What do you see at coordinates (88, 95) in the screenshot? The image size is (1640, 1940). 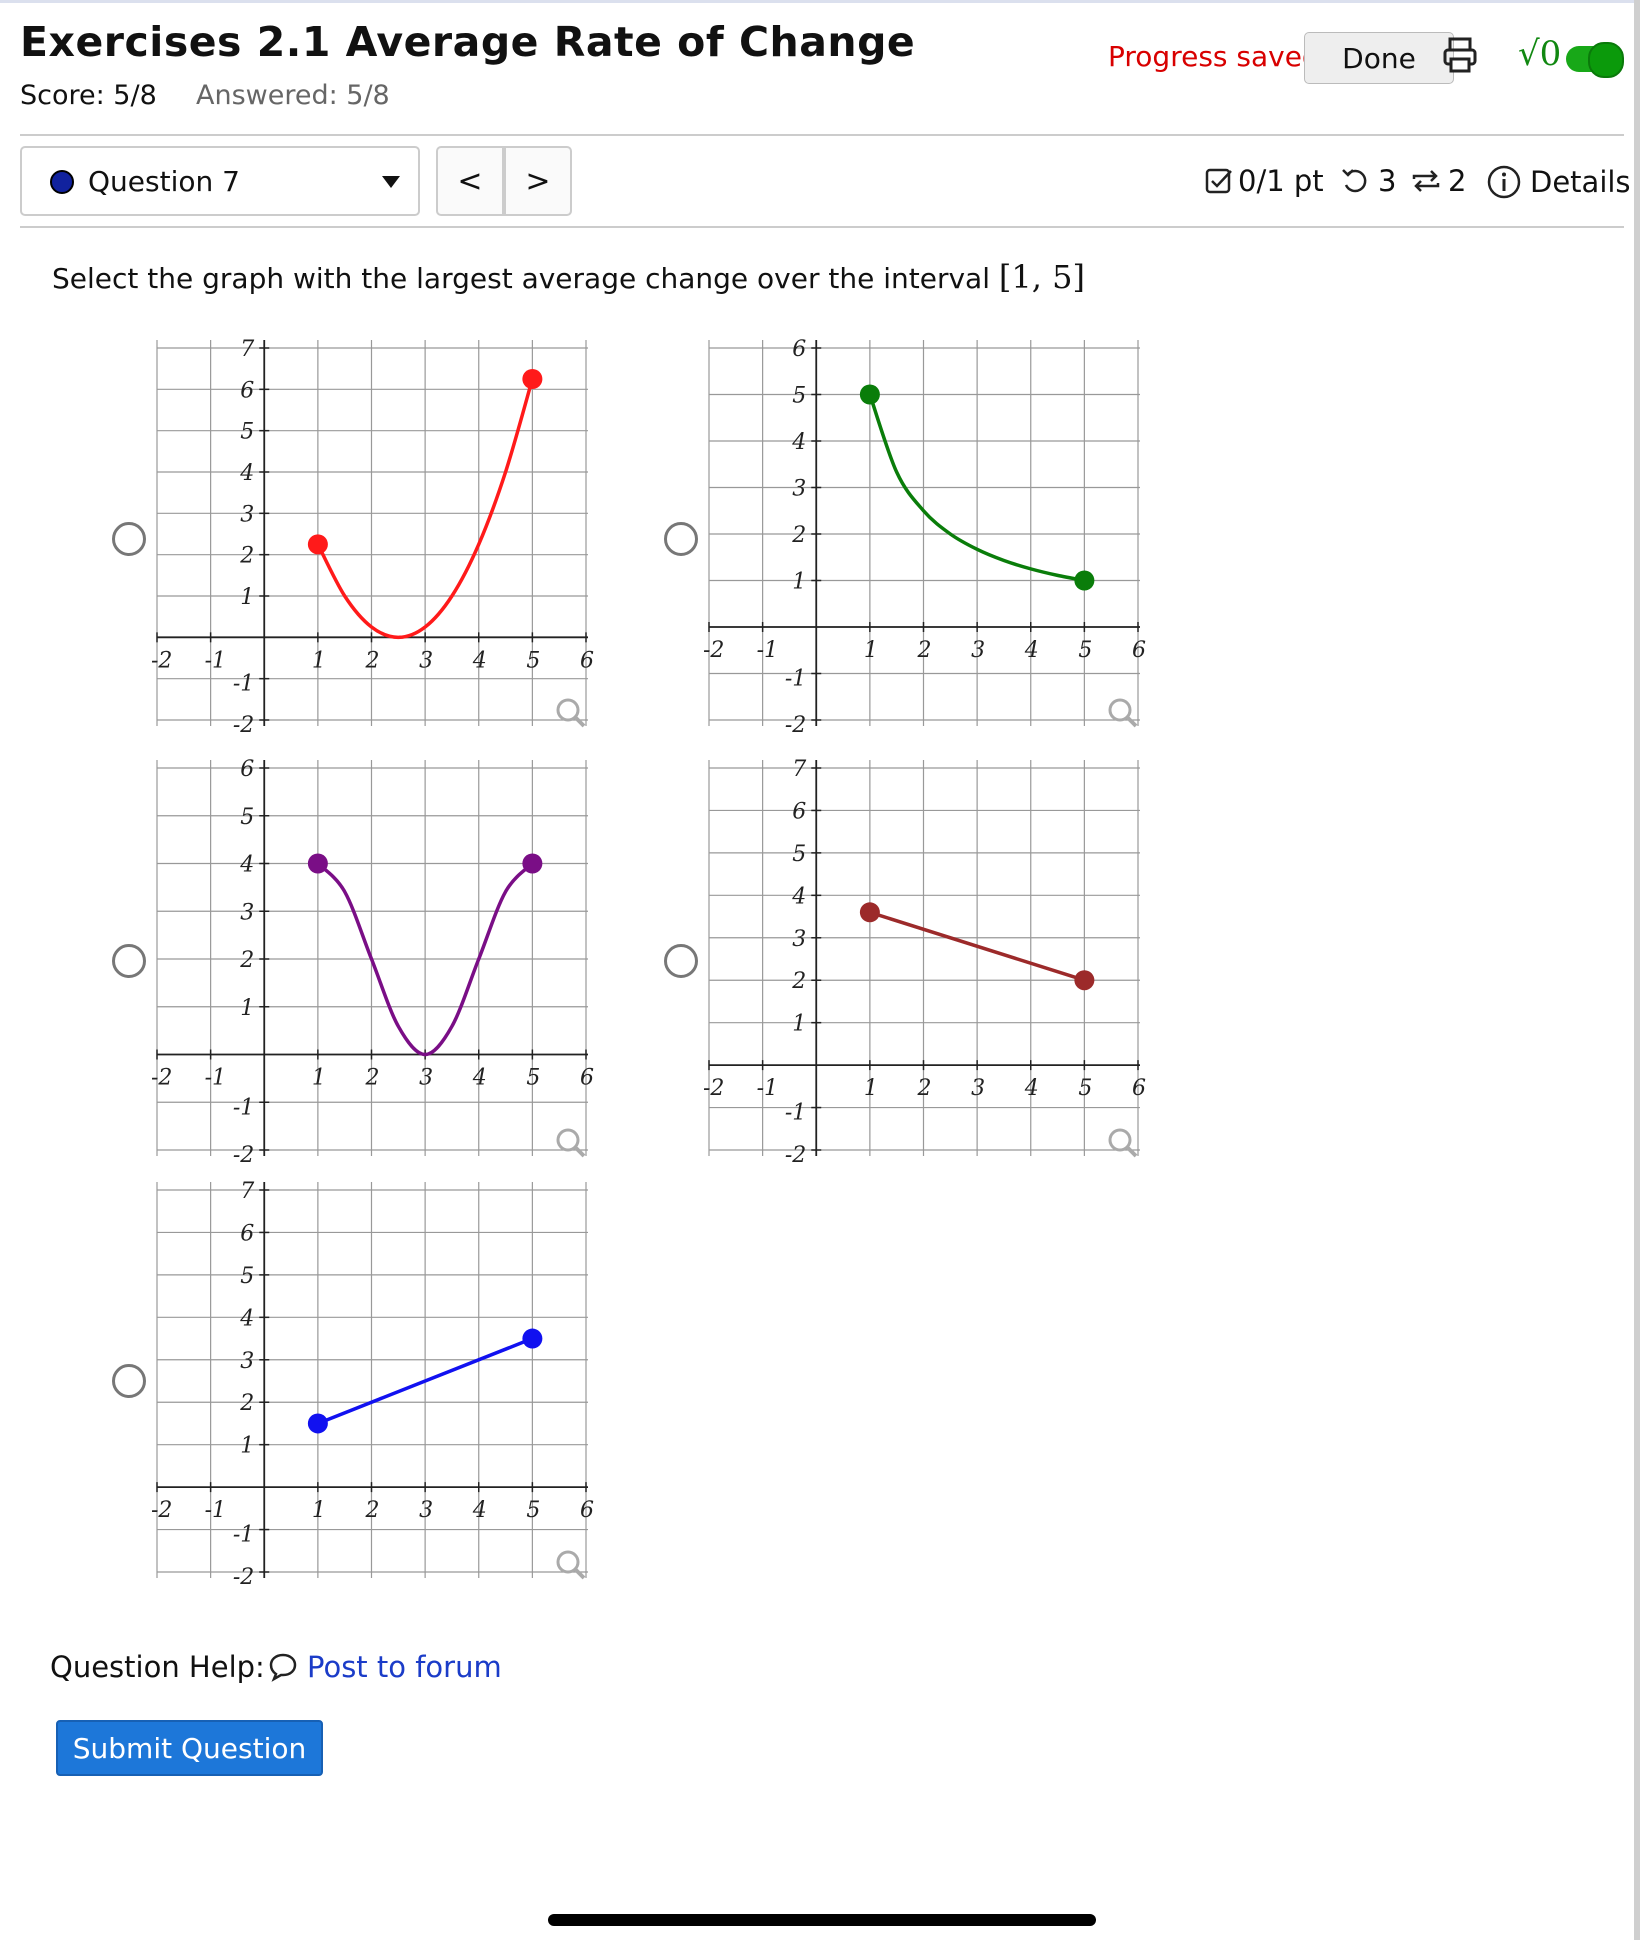 I see `score-text: Score: 5/8` at bounding box center [88, 95].